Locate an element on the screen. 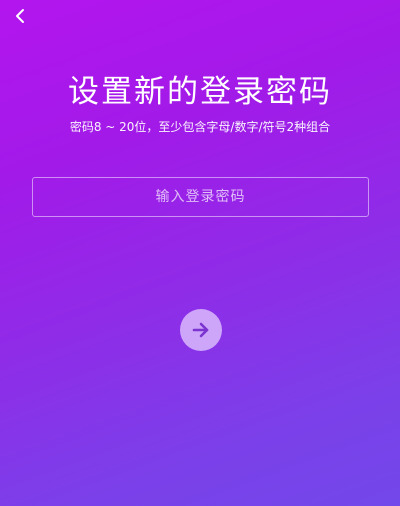 Image resolution: width=400 pixels, height=506 pixels. chevron-left-icon is located at coordinates (20, 16).